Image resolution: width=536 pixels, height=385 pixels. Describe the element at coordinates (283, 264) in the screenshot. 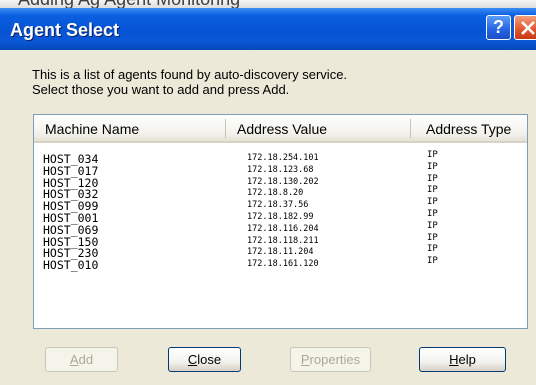

I see `address-value-cell: 172.18.161.120` at that location.